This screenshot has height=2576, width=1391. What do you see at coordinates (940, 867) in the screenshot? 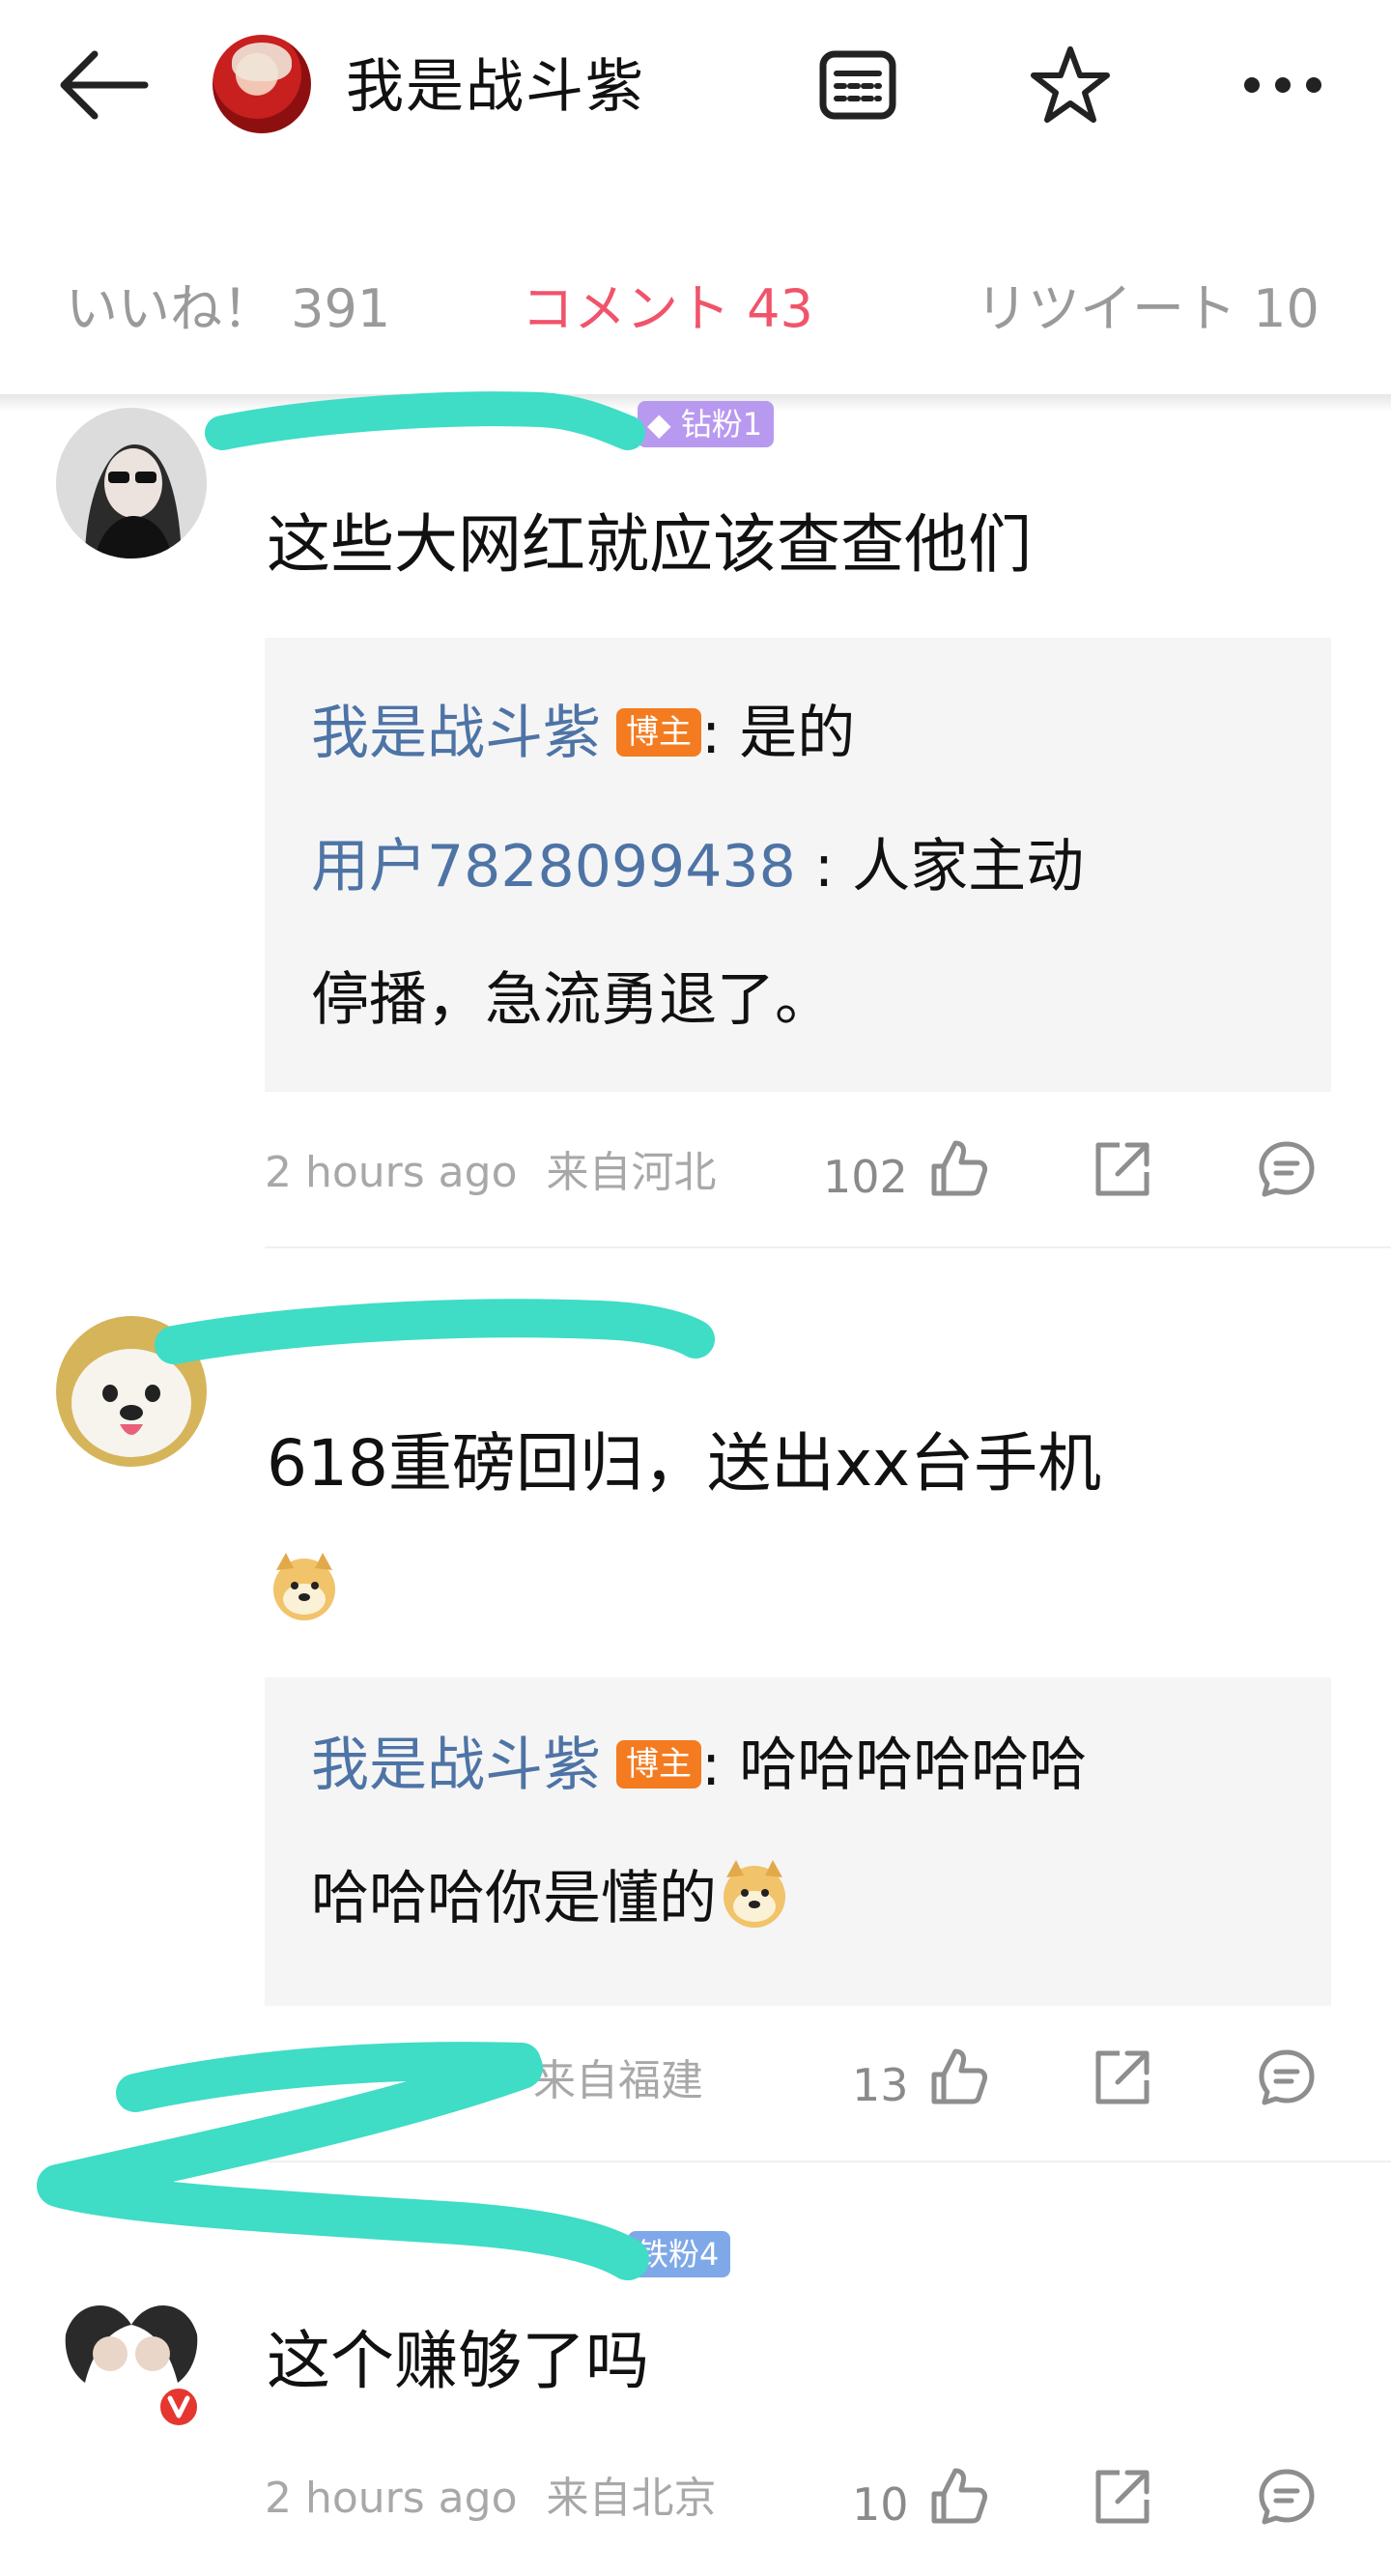
I see `reply-text: : 人家主动` at bounding box center [940, 867].